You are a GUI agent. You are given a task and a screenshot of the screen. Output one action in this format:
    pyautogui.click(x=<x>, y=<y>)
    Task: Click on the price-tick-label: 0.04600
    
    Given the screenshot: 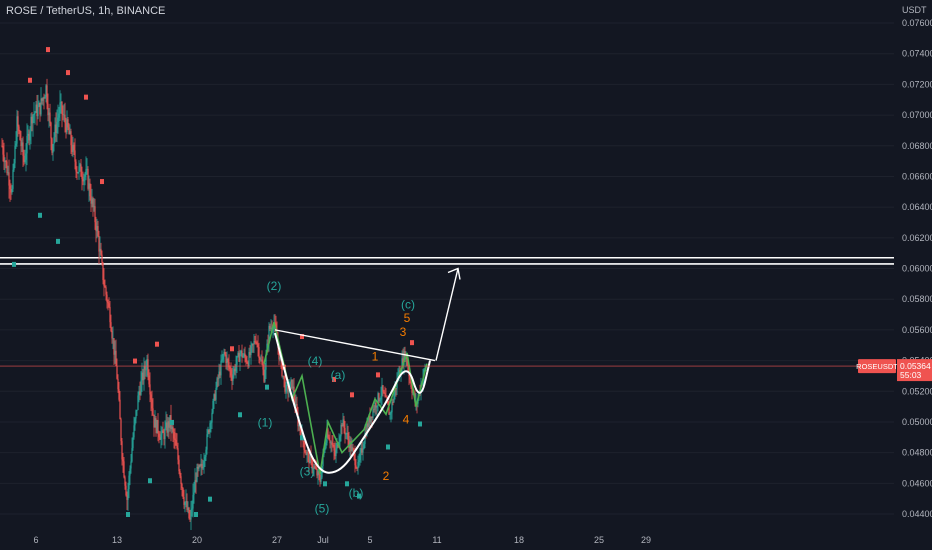 What is the action you would take?
    pyautogui.click(x=917, y=483)
    